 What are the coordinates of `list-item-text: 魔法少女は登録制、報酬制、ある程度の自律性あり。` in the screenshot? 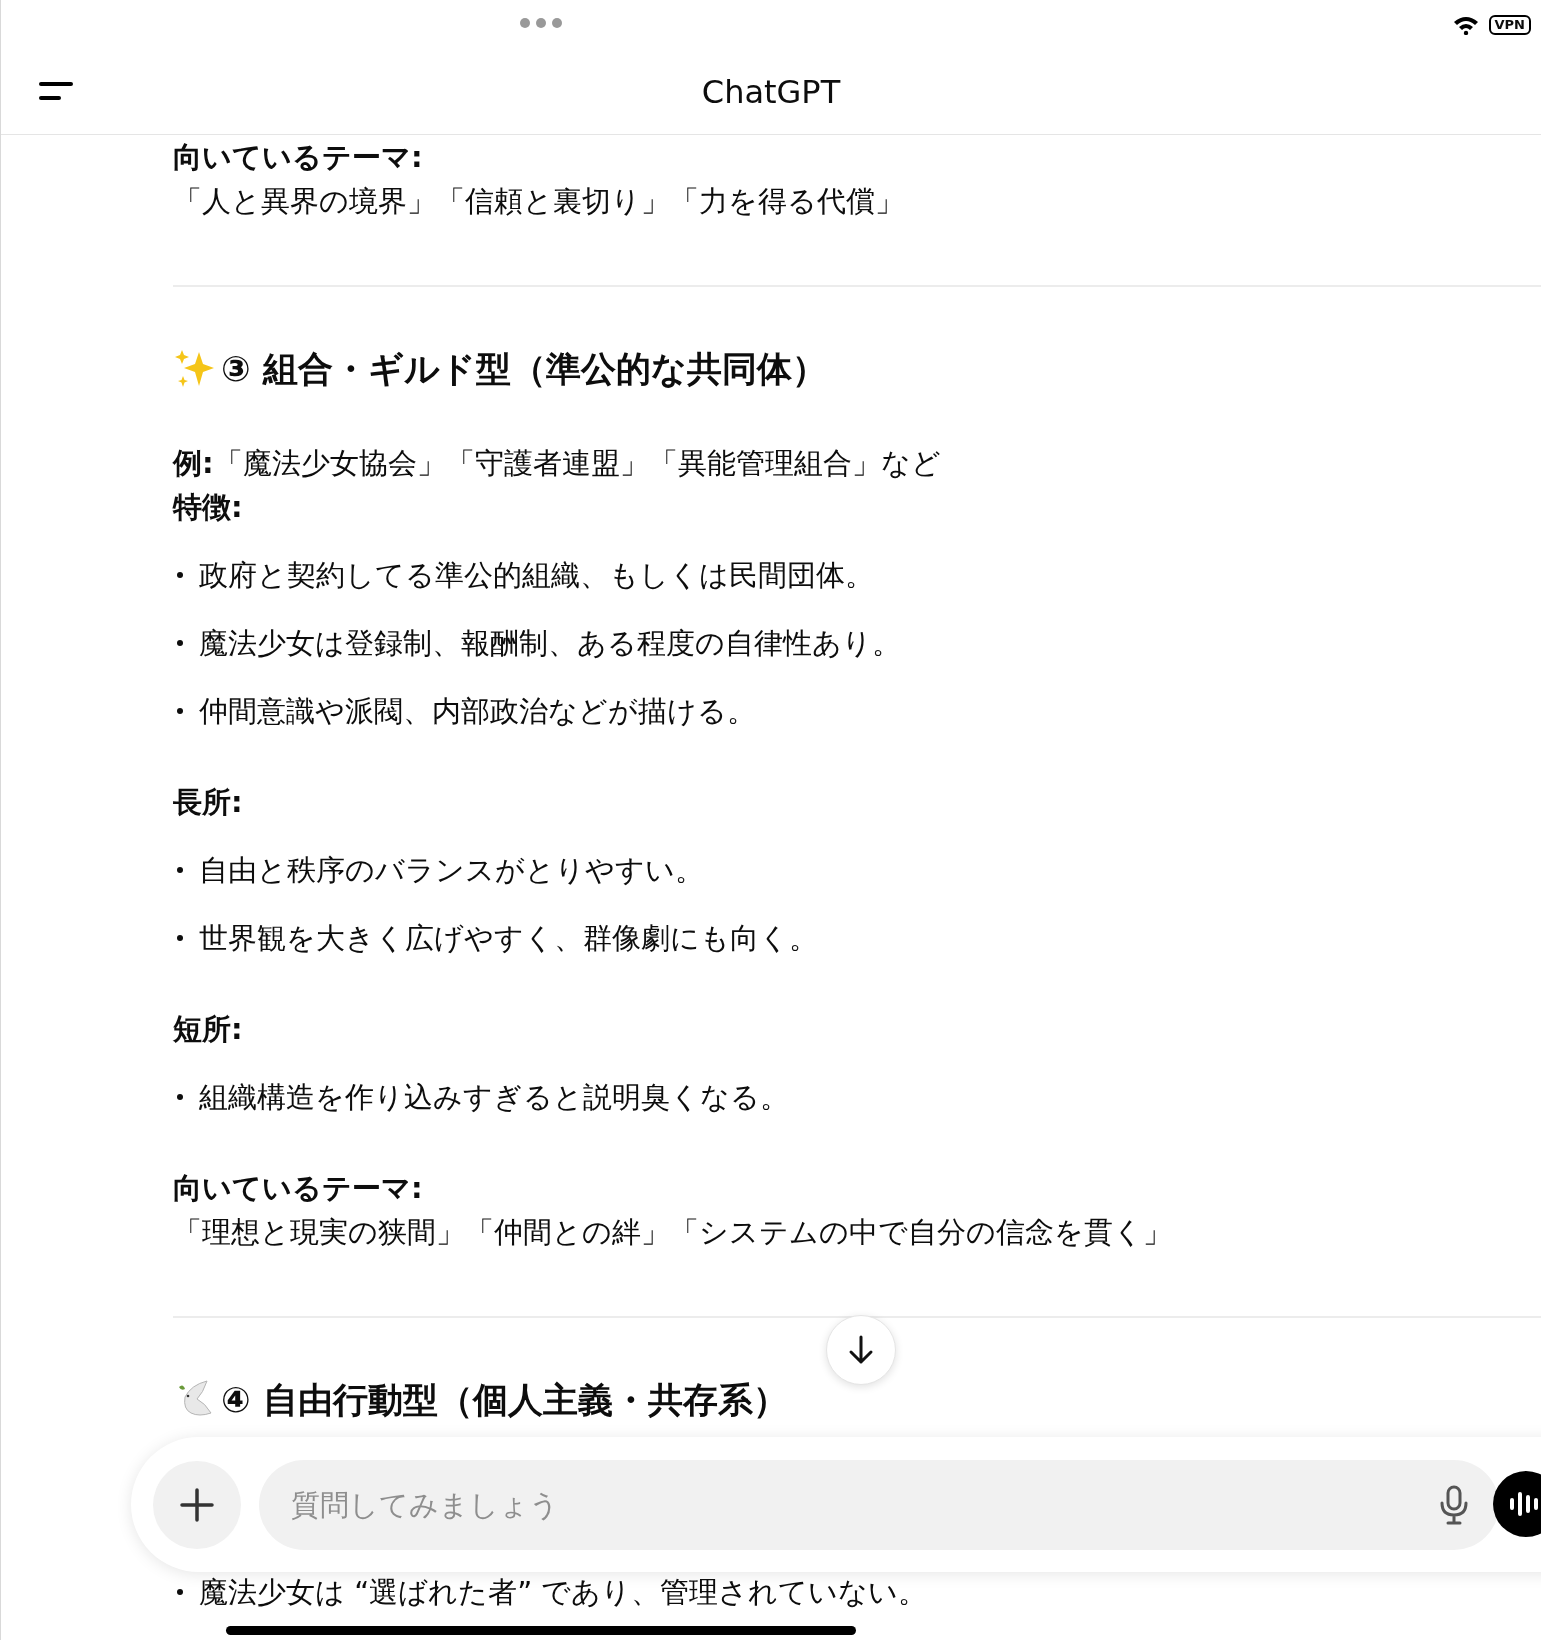 It's located at (550, 643).